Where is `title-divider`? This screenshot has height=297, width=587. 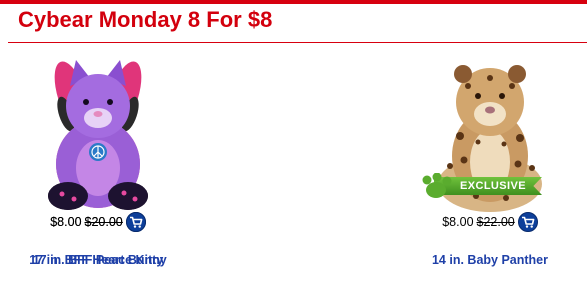 title-divider is located at coordinates (297, 42).